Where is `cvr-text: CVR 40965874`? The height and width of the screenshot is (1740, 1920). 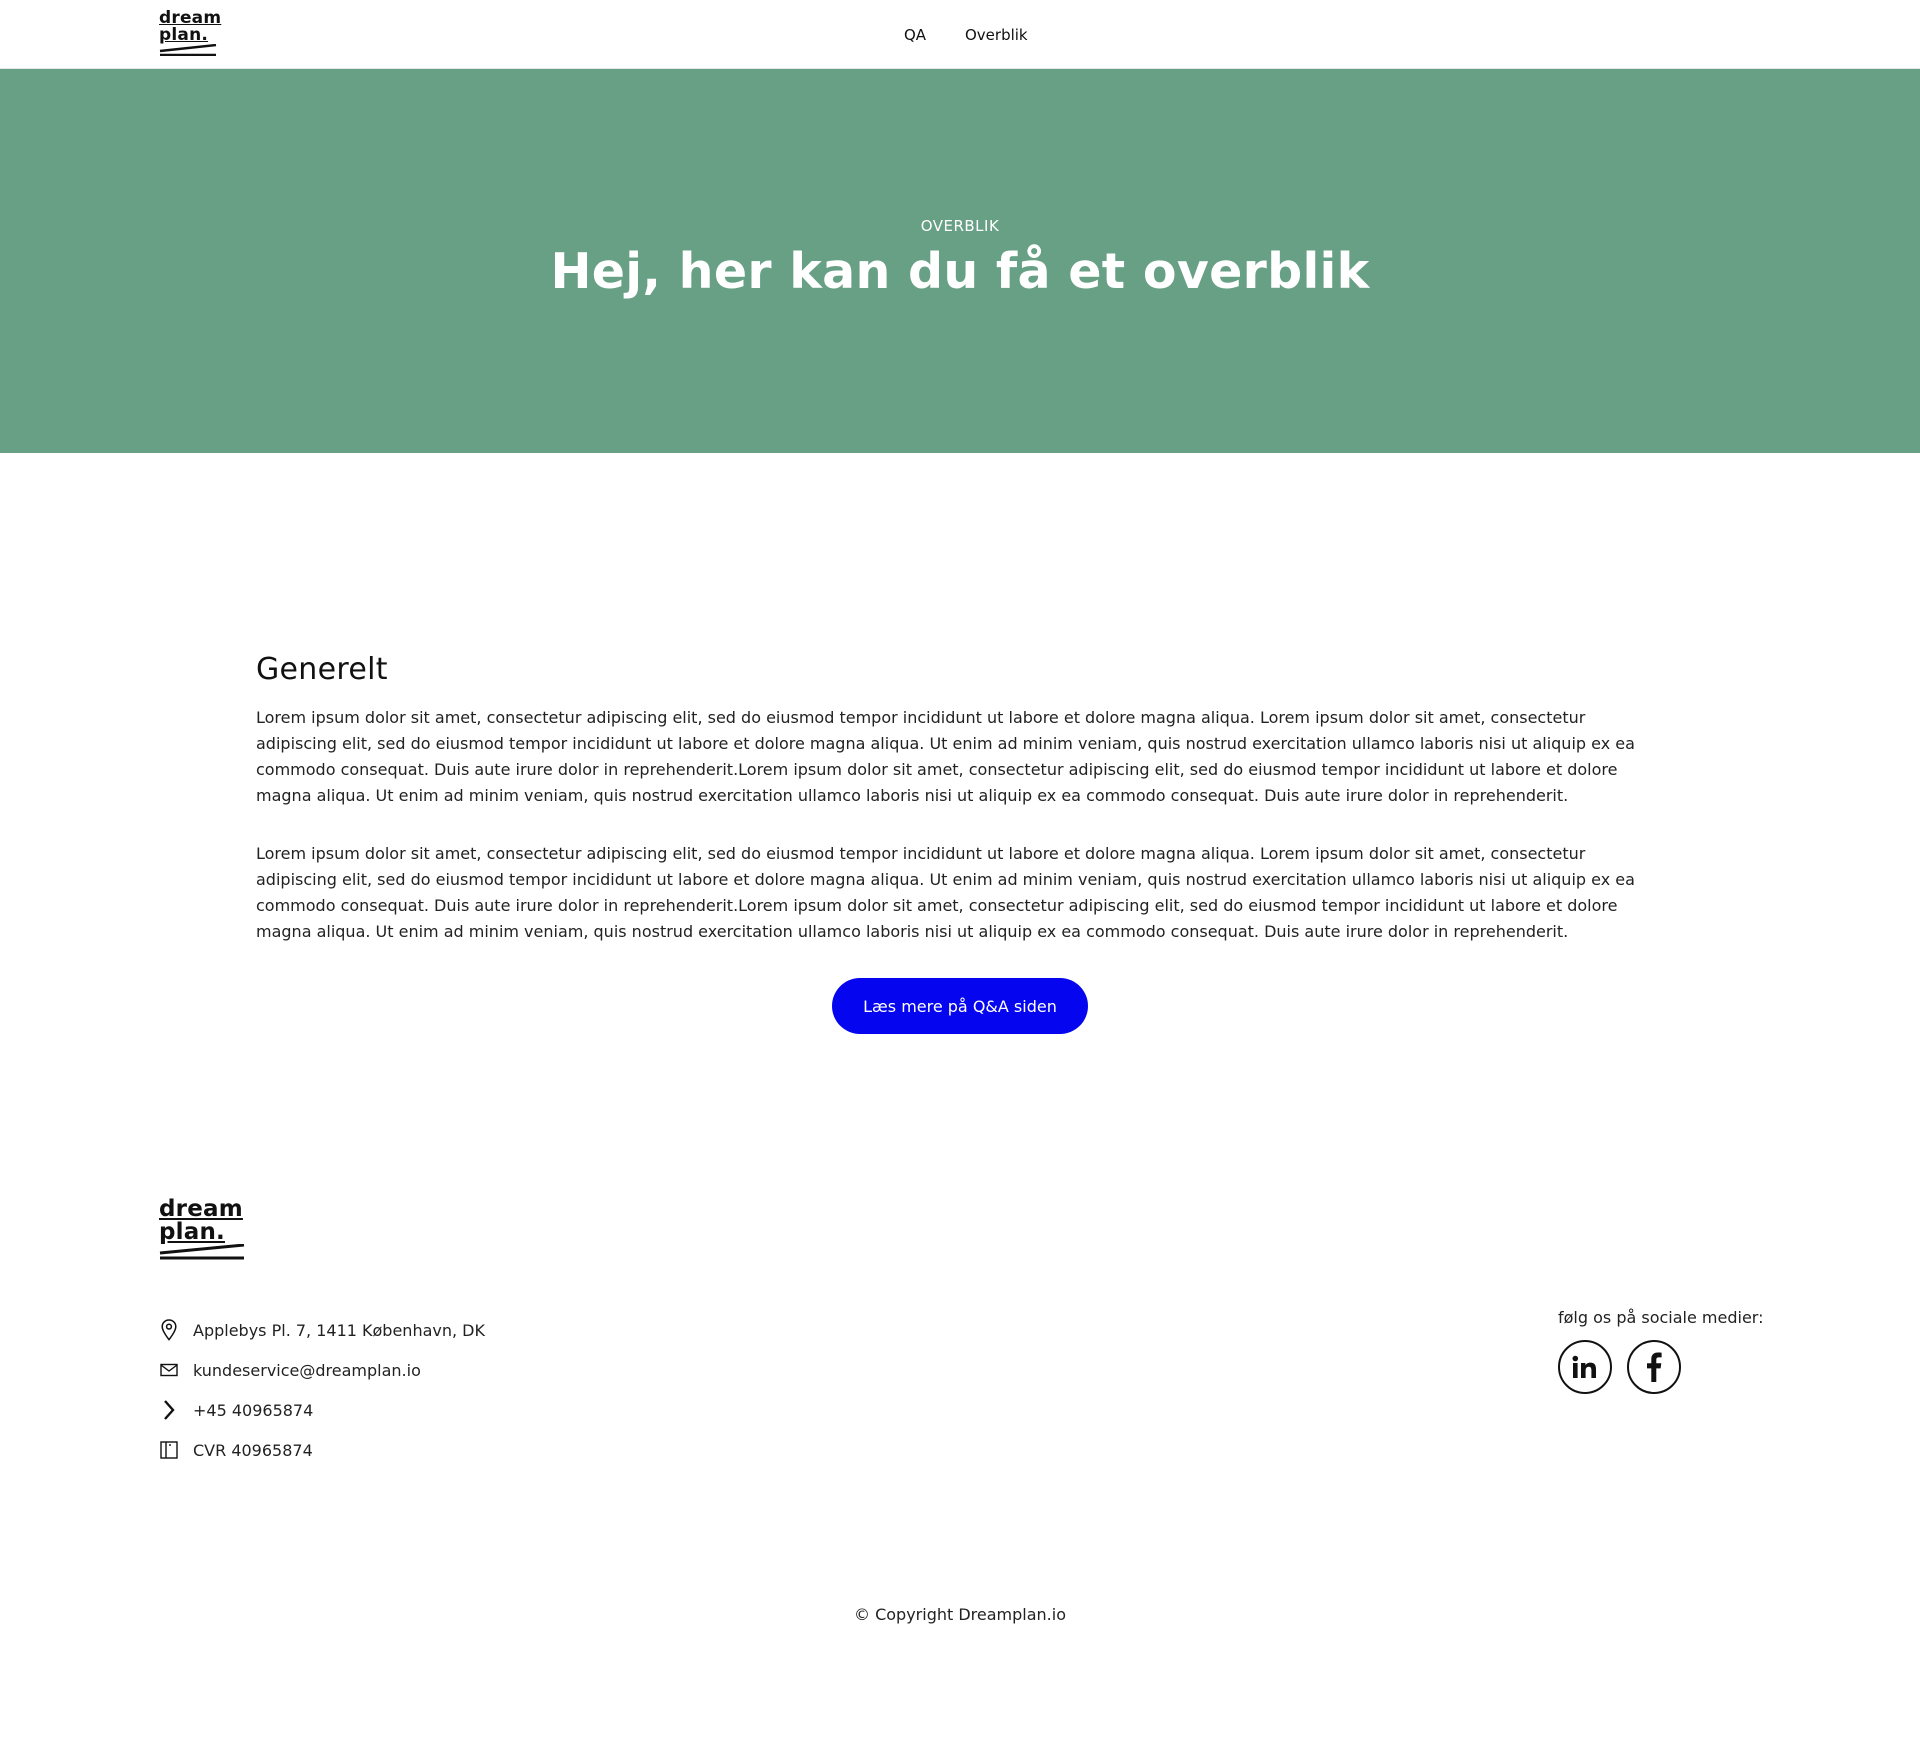
cvr-text: CVR 40965874 is located at coordinates (253, 1450).